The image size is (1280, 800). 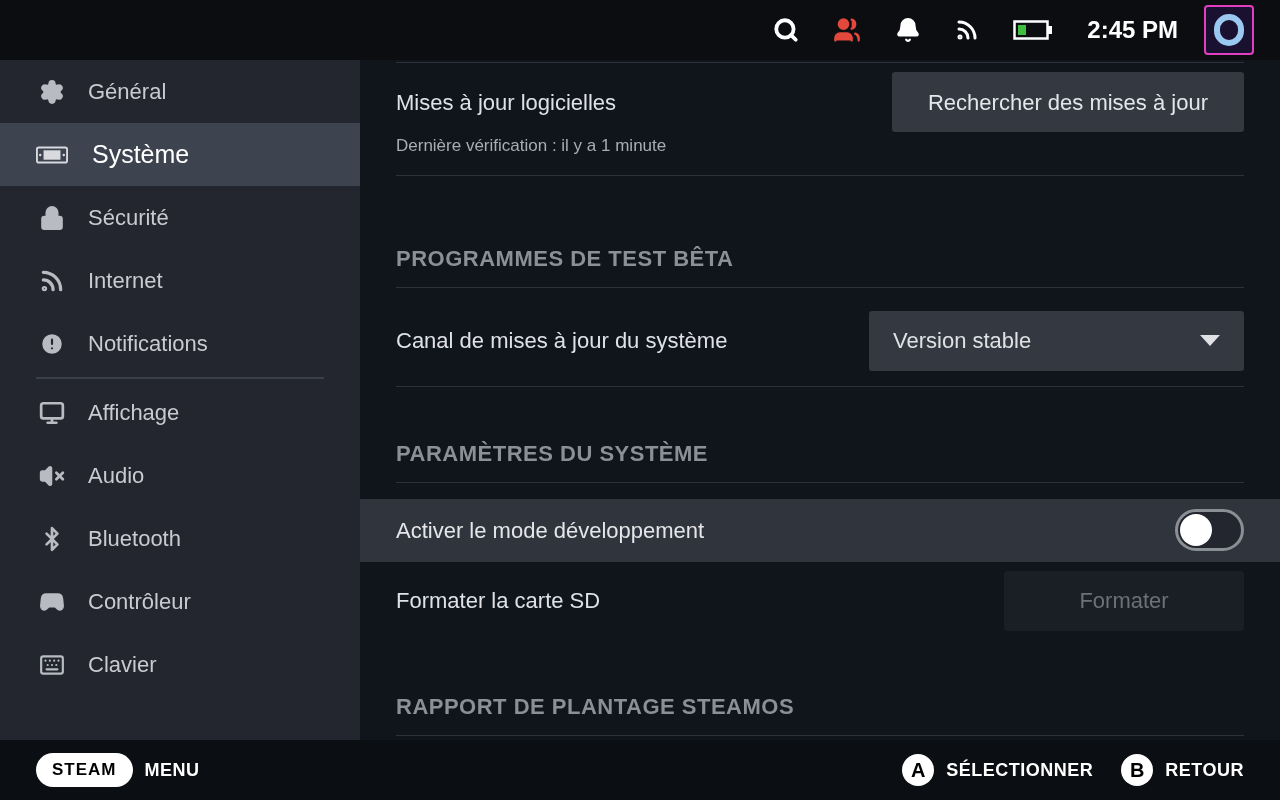 What do you see at coordinates (506, 102) in the screenshot?
I see `row-label: Mises à jour logicielles` at bounding box center [506, 102].